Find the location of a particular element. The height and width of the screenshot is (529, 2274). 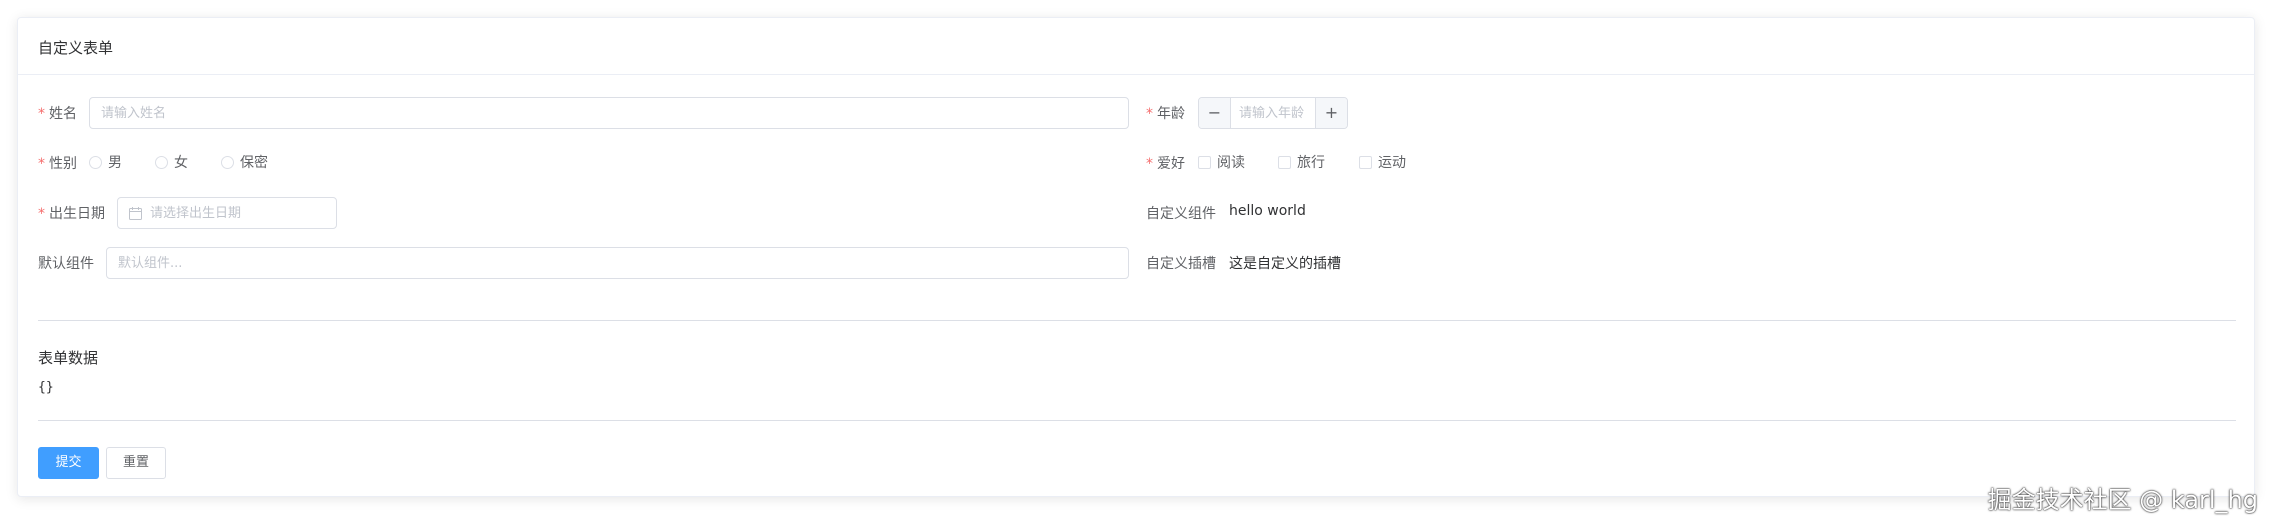

card-header: 自定义表单 is located at coordinates (1136, 46).